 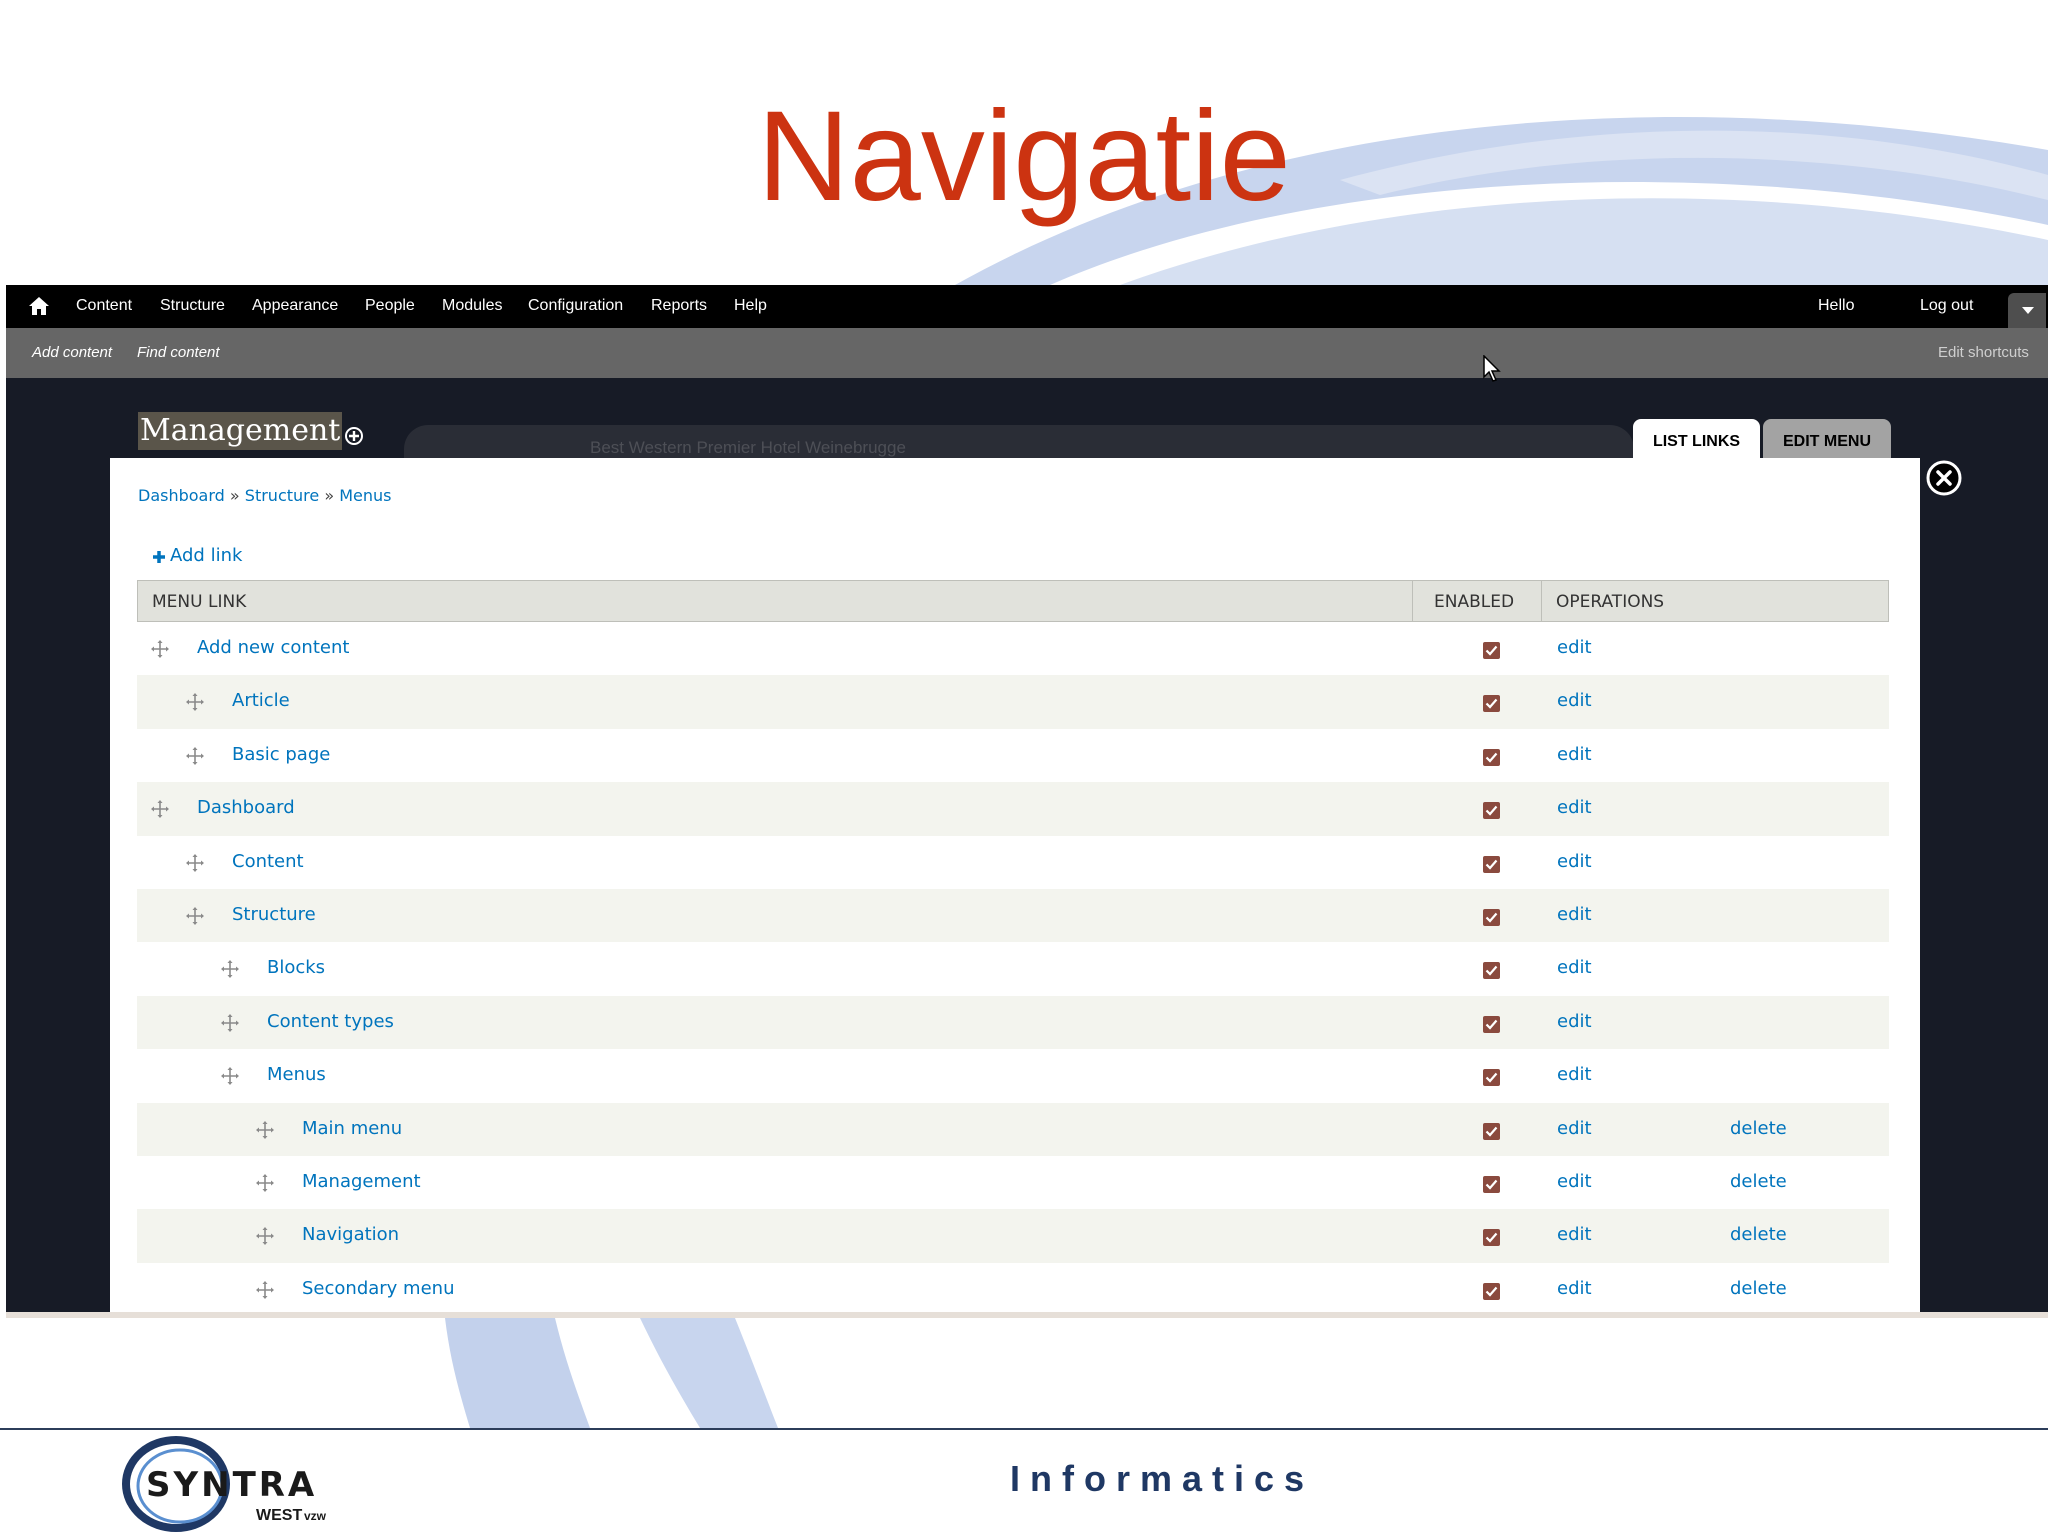 What do you see at coordinates (181, 495) in the screenshot?
I see `breadcrumb-dashboard: Dashboard` at bounding box center [181, 495].